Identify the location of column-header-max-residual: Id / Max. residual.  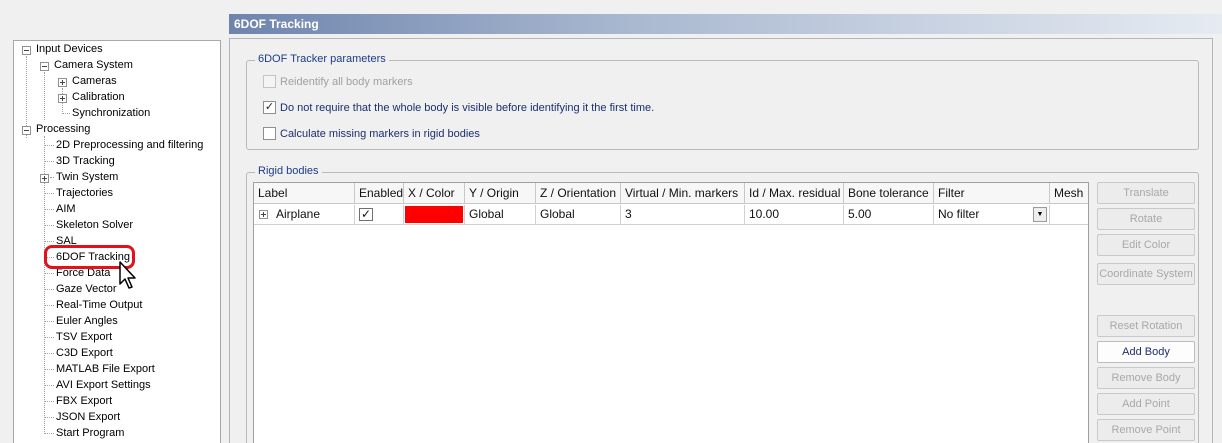
(794, 193).